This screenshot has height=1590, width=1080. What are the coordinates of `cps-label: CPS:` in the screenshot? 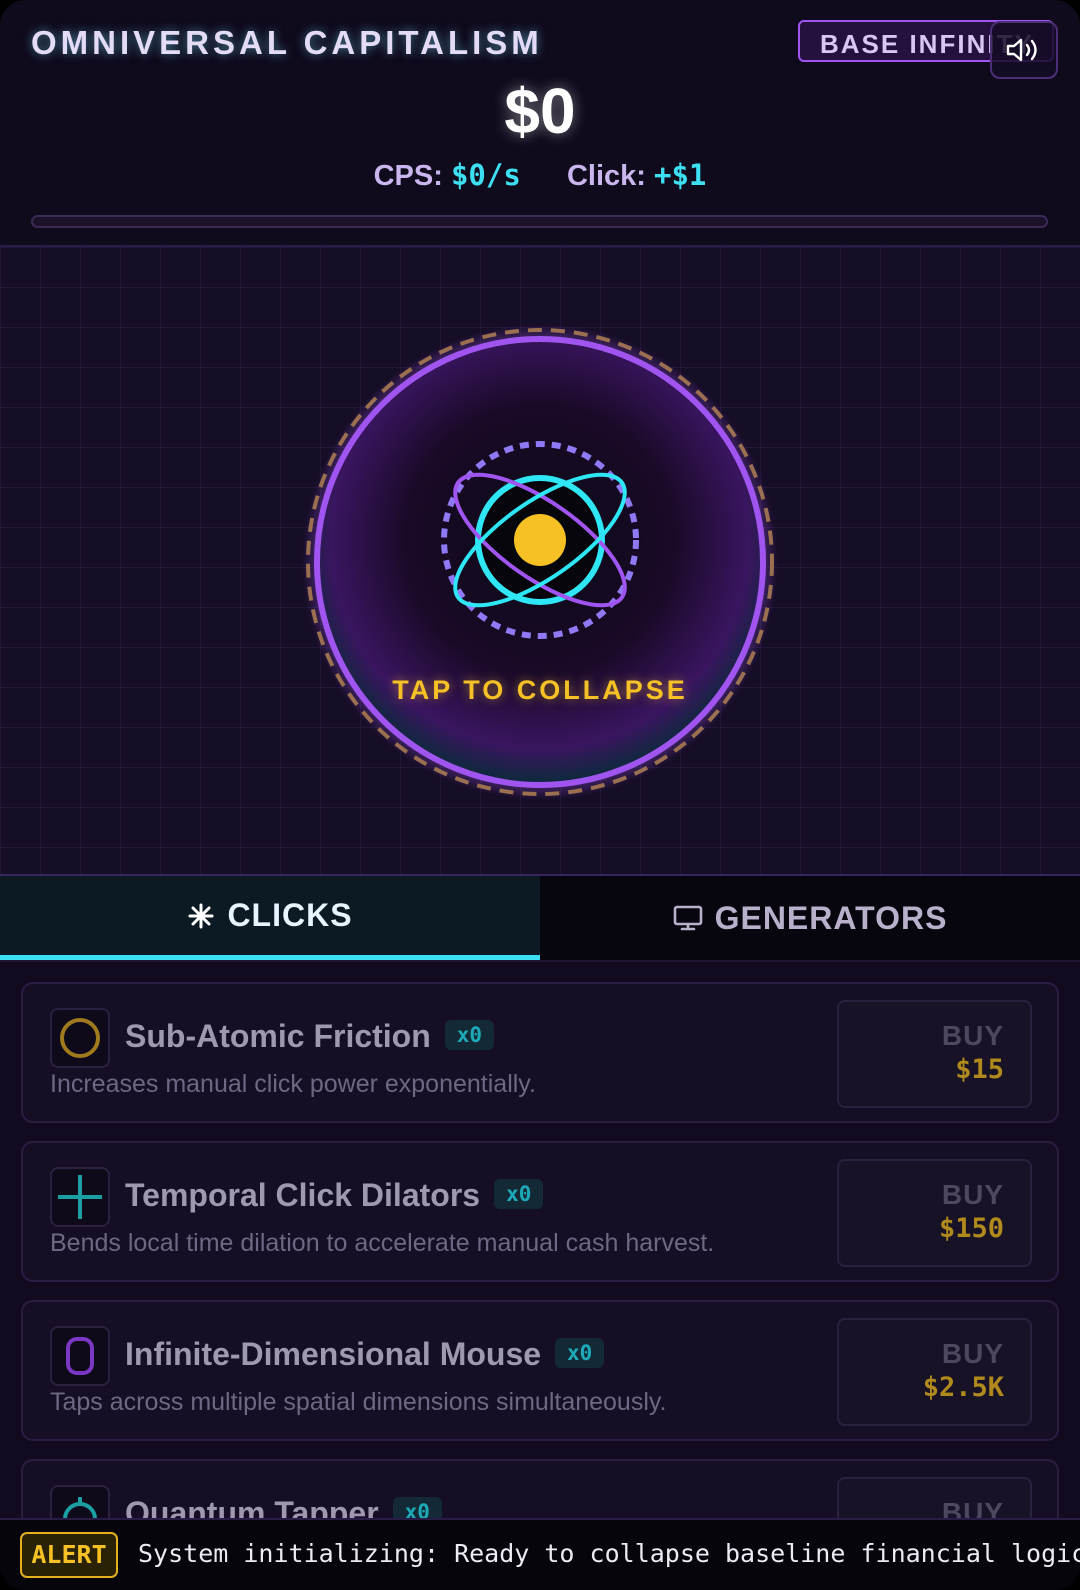 It's located at (408, 176).